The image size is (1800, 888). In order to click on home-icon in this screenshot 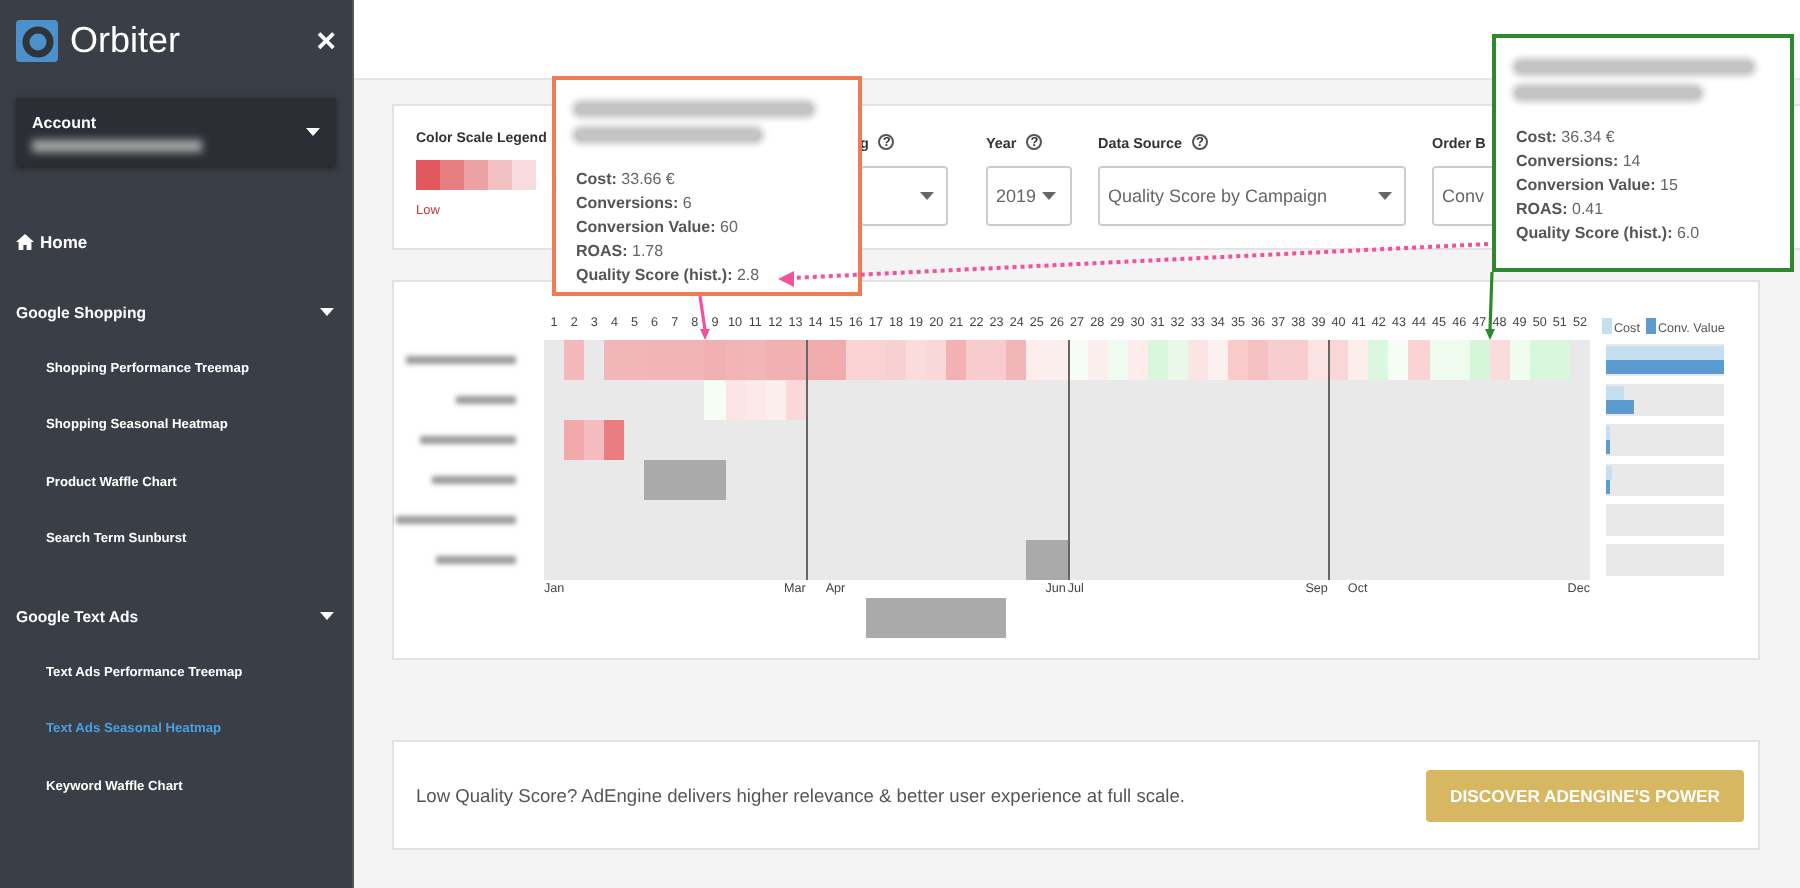, I will do `click(25, 242)`.